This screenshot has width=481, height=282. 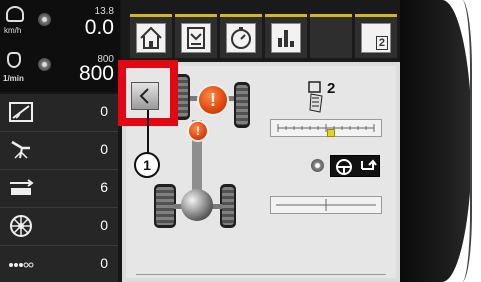 I want to click on sidebar-row-width: 6, so click(x=59, y=189).